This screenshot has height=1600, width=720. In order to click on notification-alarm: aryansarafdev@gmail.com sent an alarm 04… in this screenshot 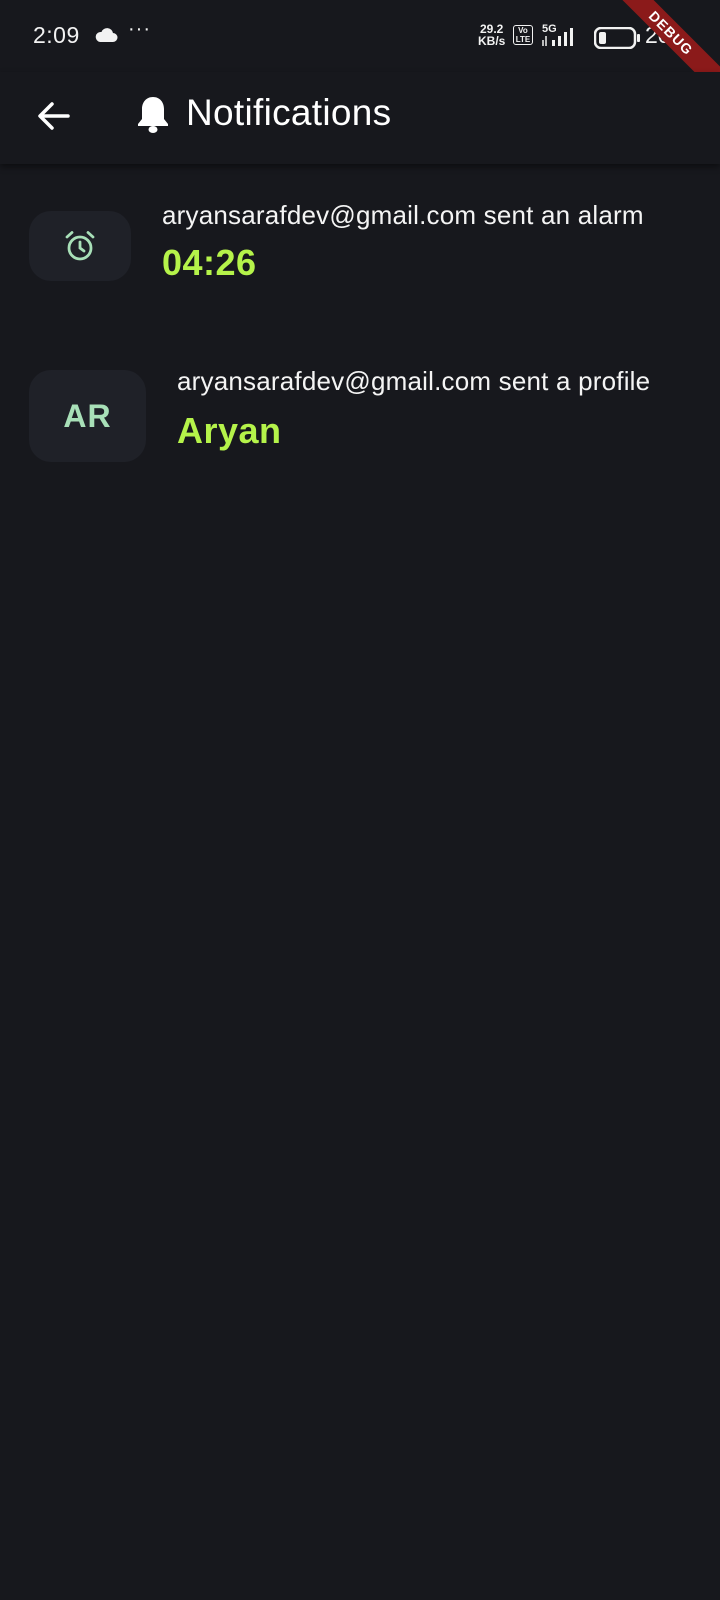, I will do `click(360, 251)`.